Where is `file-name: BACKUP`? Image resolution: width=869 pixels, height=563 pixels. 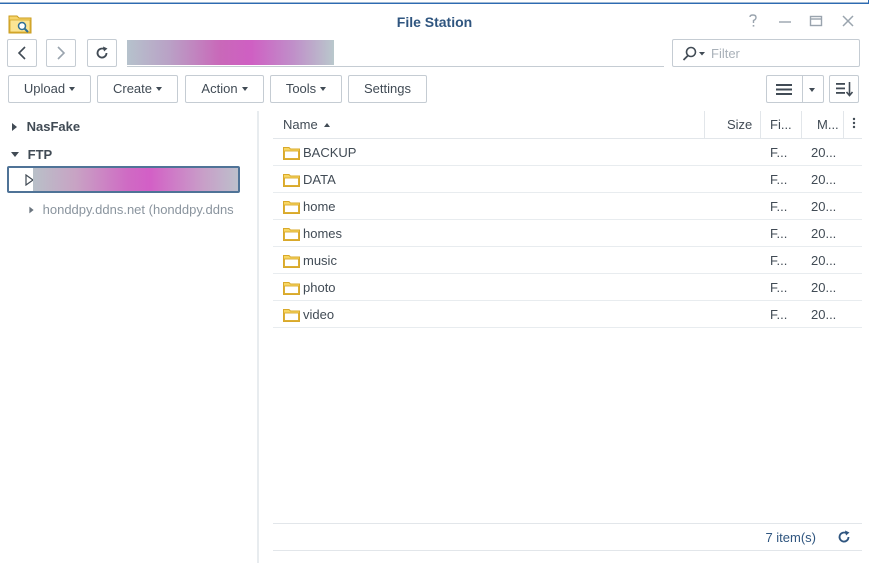
file-name: BACKUP is located at coordinates (330, 152).